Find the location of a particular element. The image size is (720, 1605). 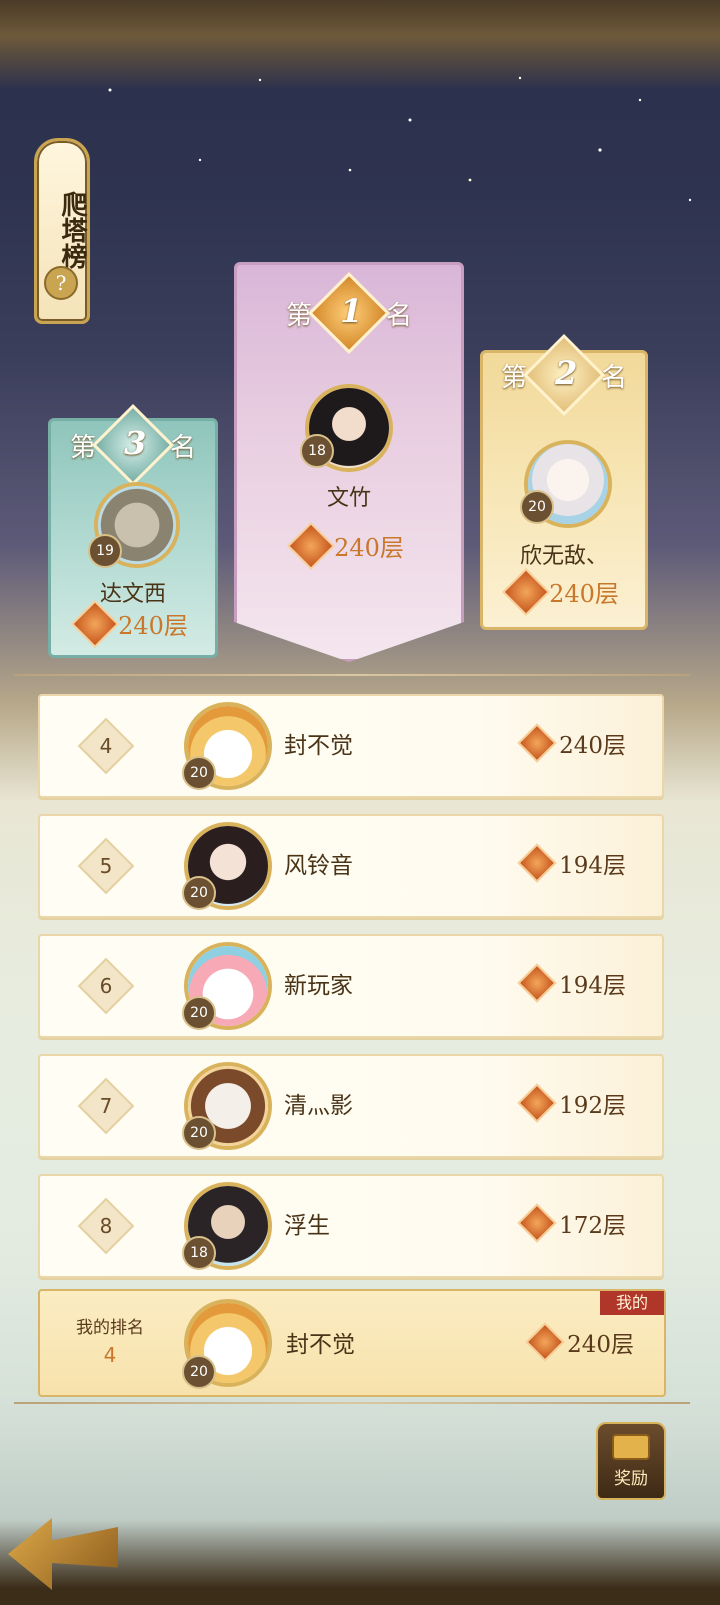

player-name: 欣无敌、 is located at coordinates (563, 556).